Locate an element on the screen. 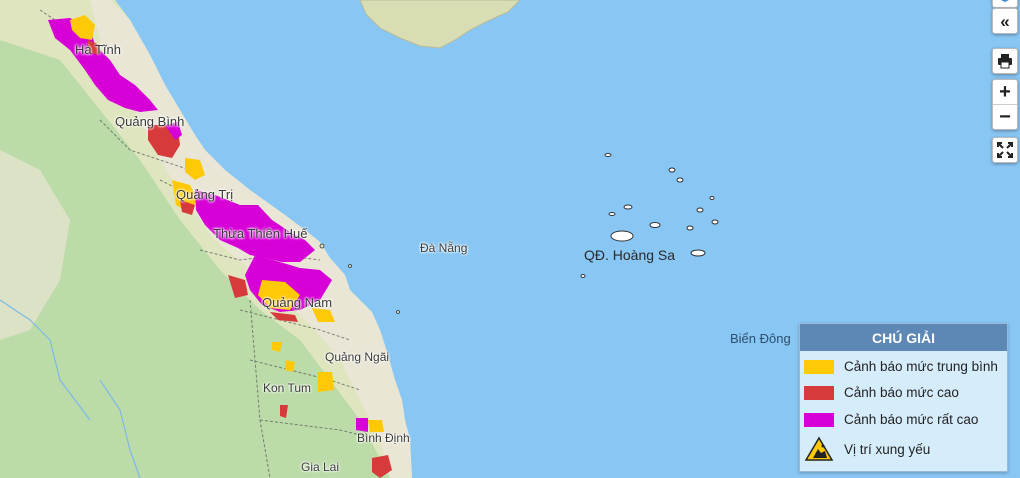 This screenshot has height=478, width=1020. chevrons-left-icon: « is located at coordinates (1005, 21).